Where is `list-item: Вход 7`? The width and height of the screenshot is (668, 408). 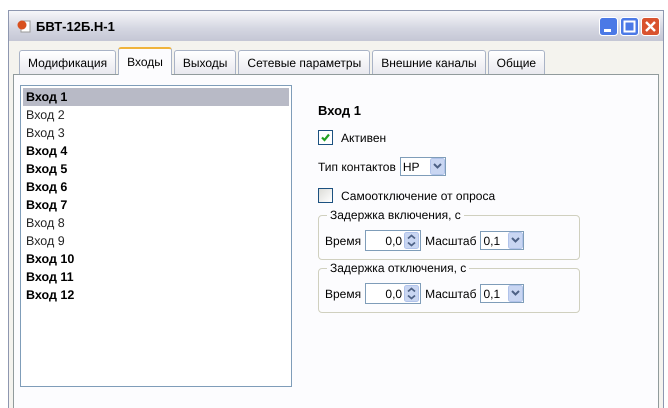
list-item: Вход 7 is located at coordinates (156, 205).